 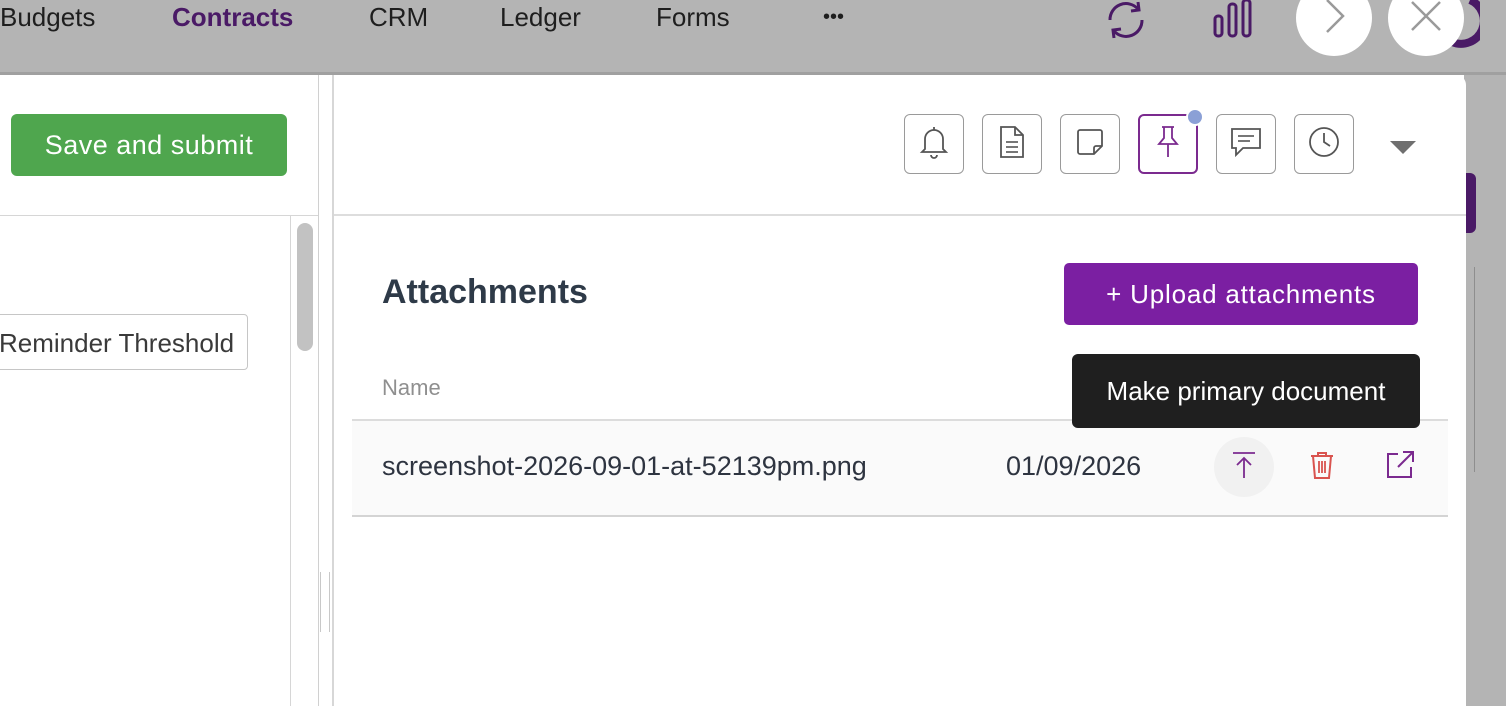 I want to click on bar-chart-icon, so click(x=1234, y=22).